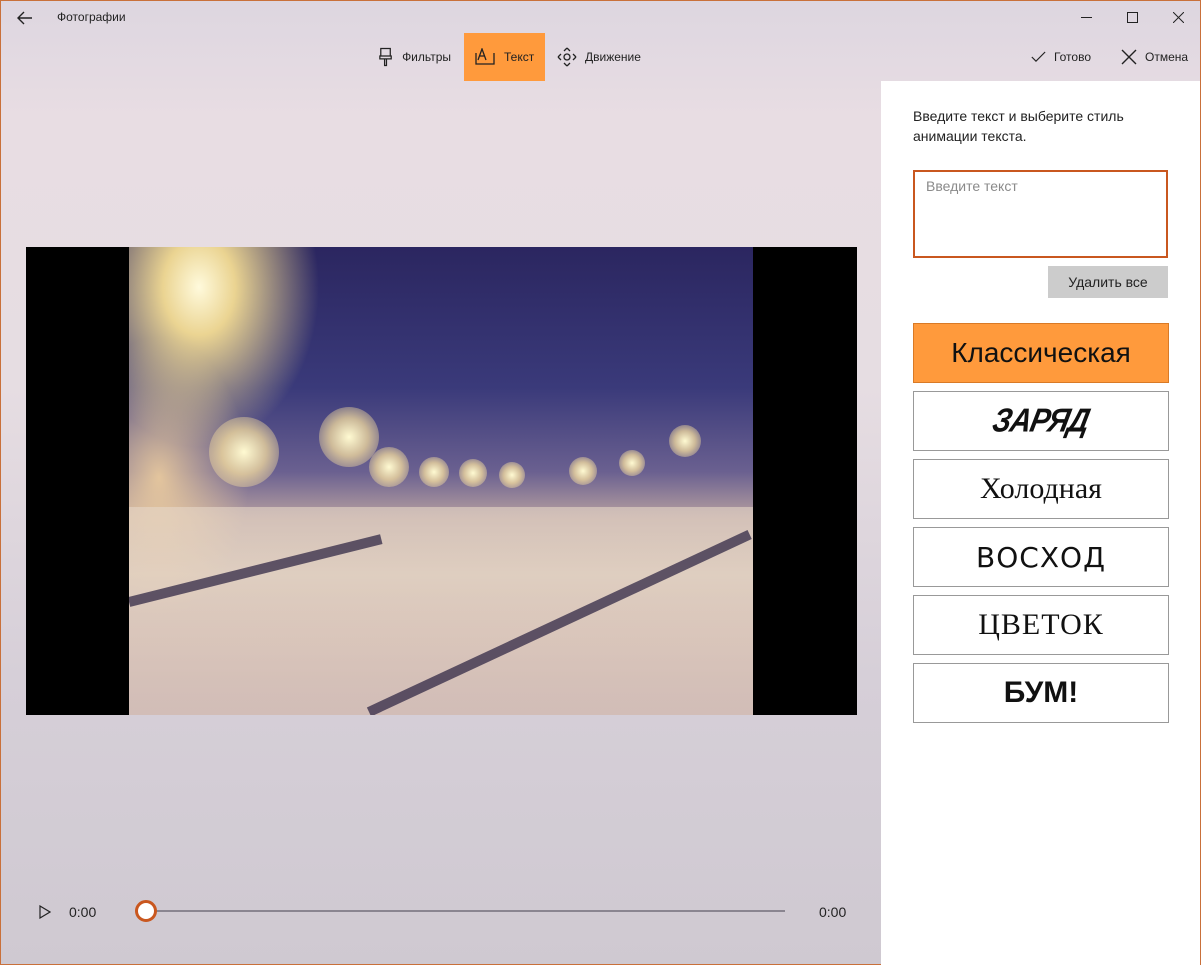 The image size is (1201, 965). What do you see at coordinates (613, 57) in the screenshot?
I see `tab-motion-label: Движение` at bounding box center [613, 57].